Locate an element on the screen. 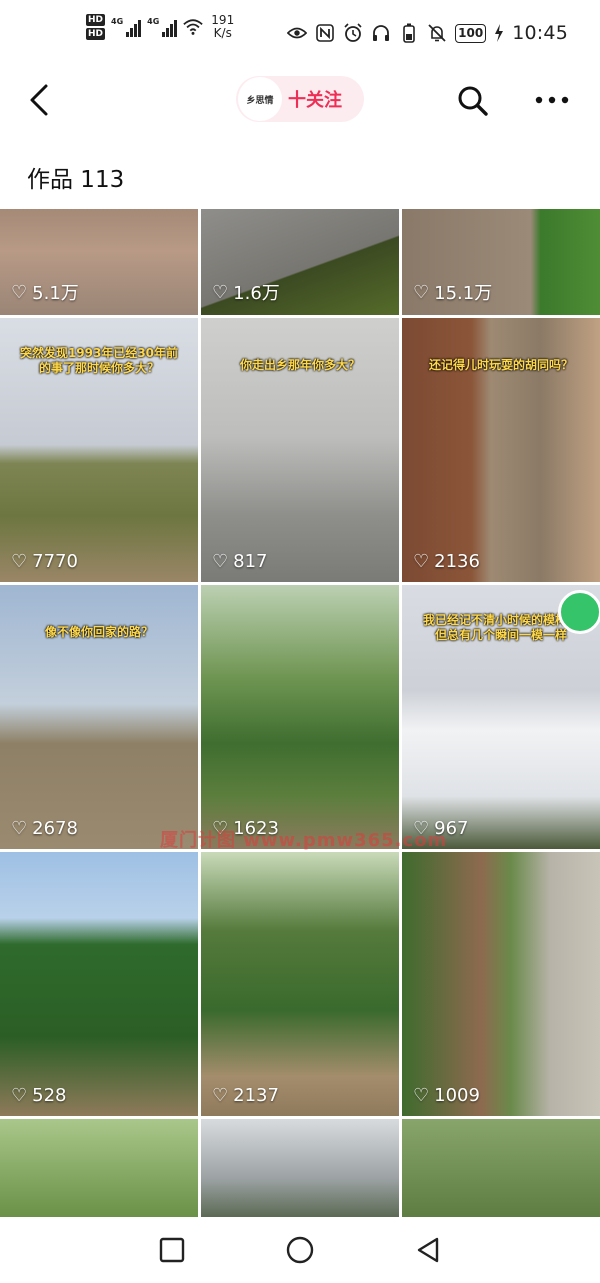 The height and width of the screenshot is (1283, 600). like-count: ♡ 2136 is located at coordinates (446, 561).